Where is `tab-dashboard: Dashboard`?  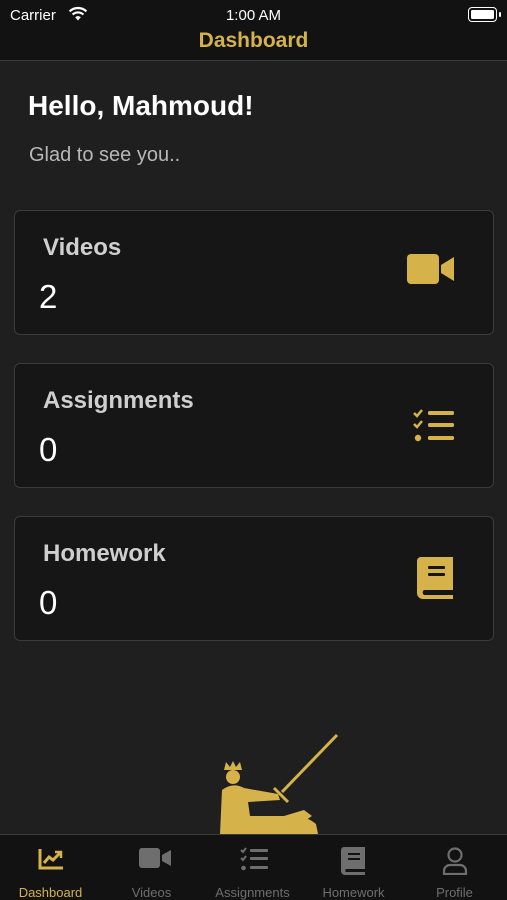 tab-dashboard: Dashboard is located at coordinates (50, 867).